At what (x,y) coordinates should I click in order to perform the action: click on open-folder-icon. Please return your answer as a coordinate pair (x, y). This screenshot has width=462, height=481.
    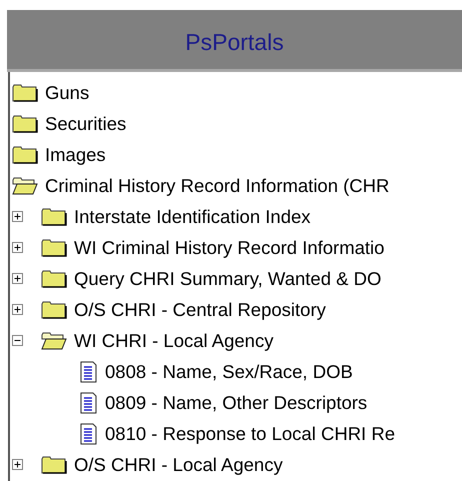
    Looking at the image, I should click on (54, 340).